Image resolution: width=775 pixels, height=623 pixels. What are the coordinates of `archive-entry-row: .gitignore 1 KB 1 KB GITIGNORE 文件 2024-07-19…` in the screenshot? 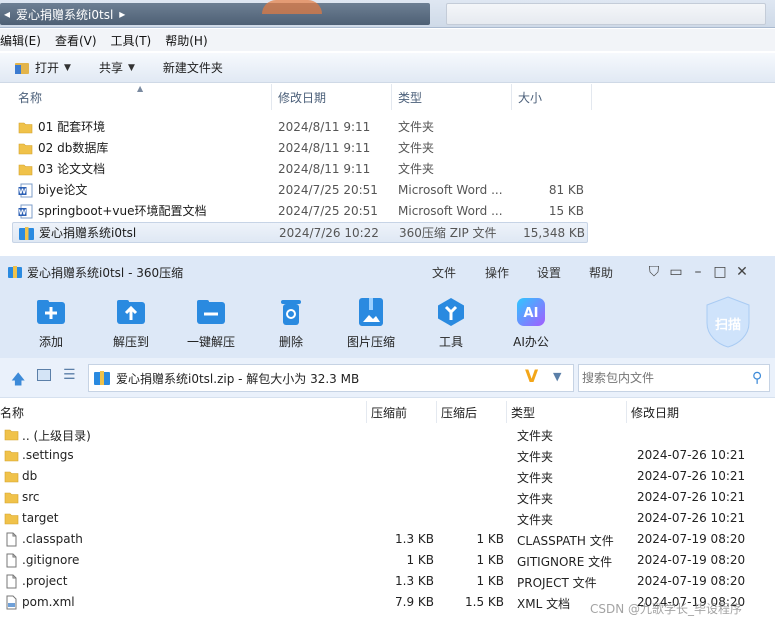 It's located at (387, 561).